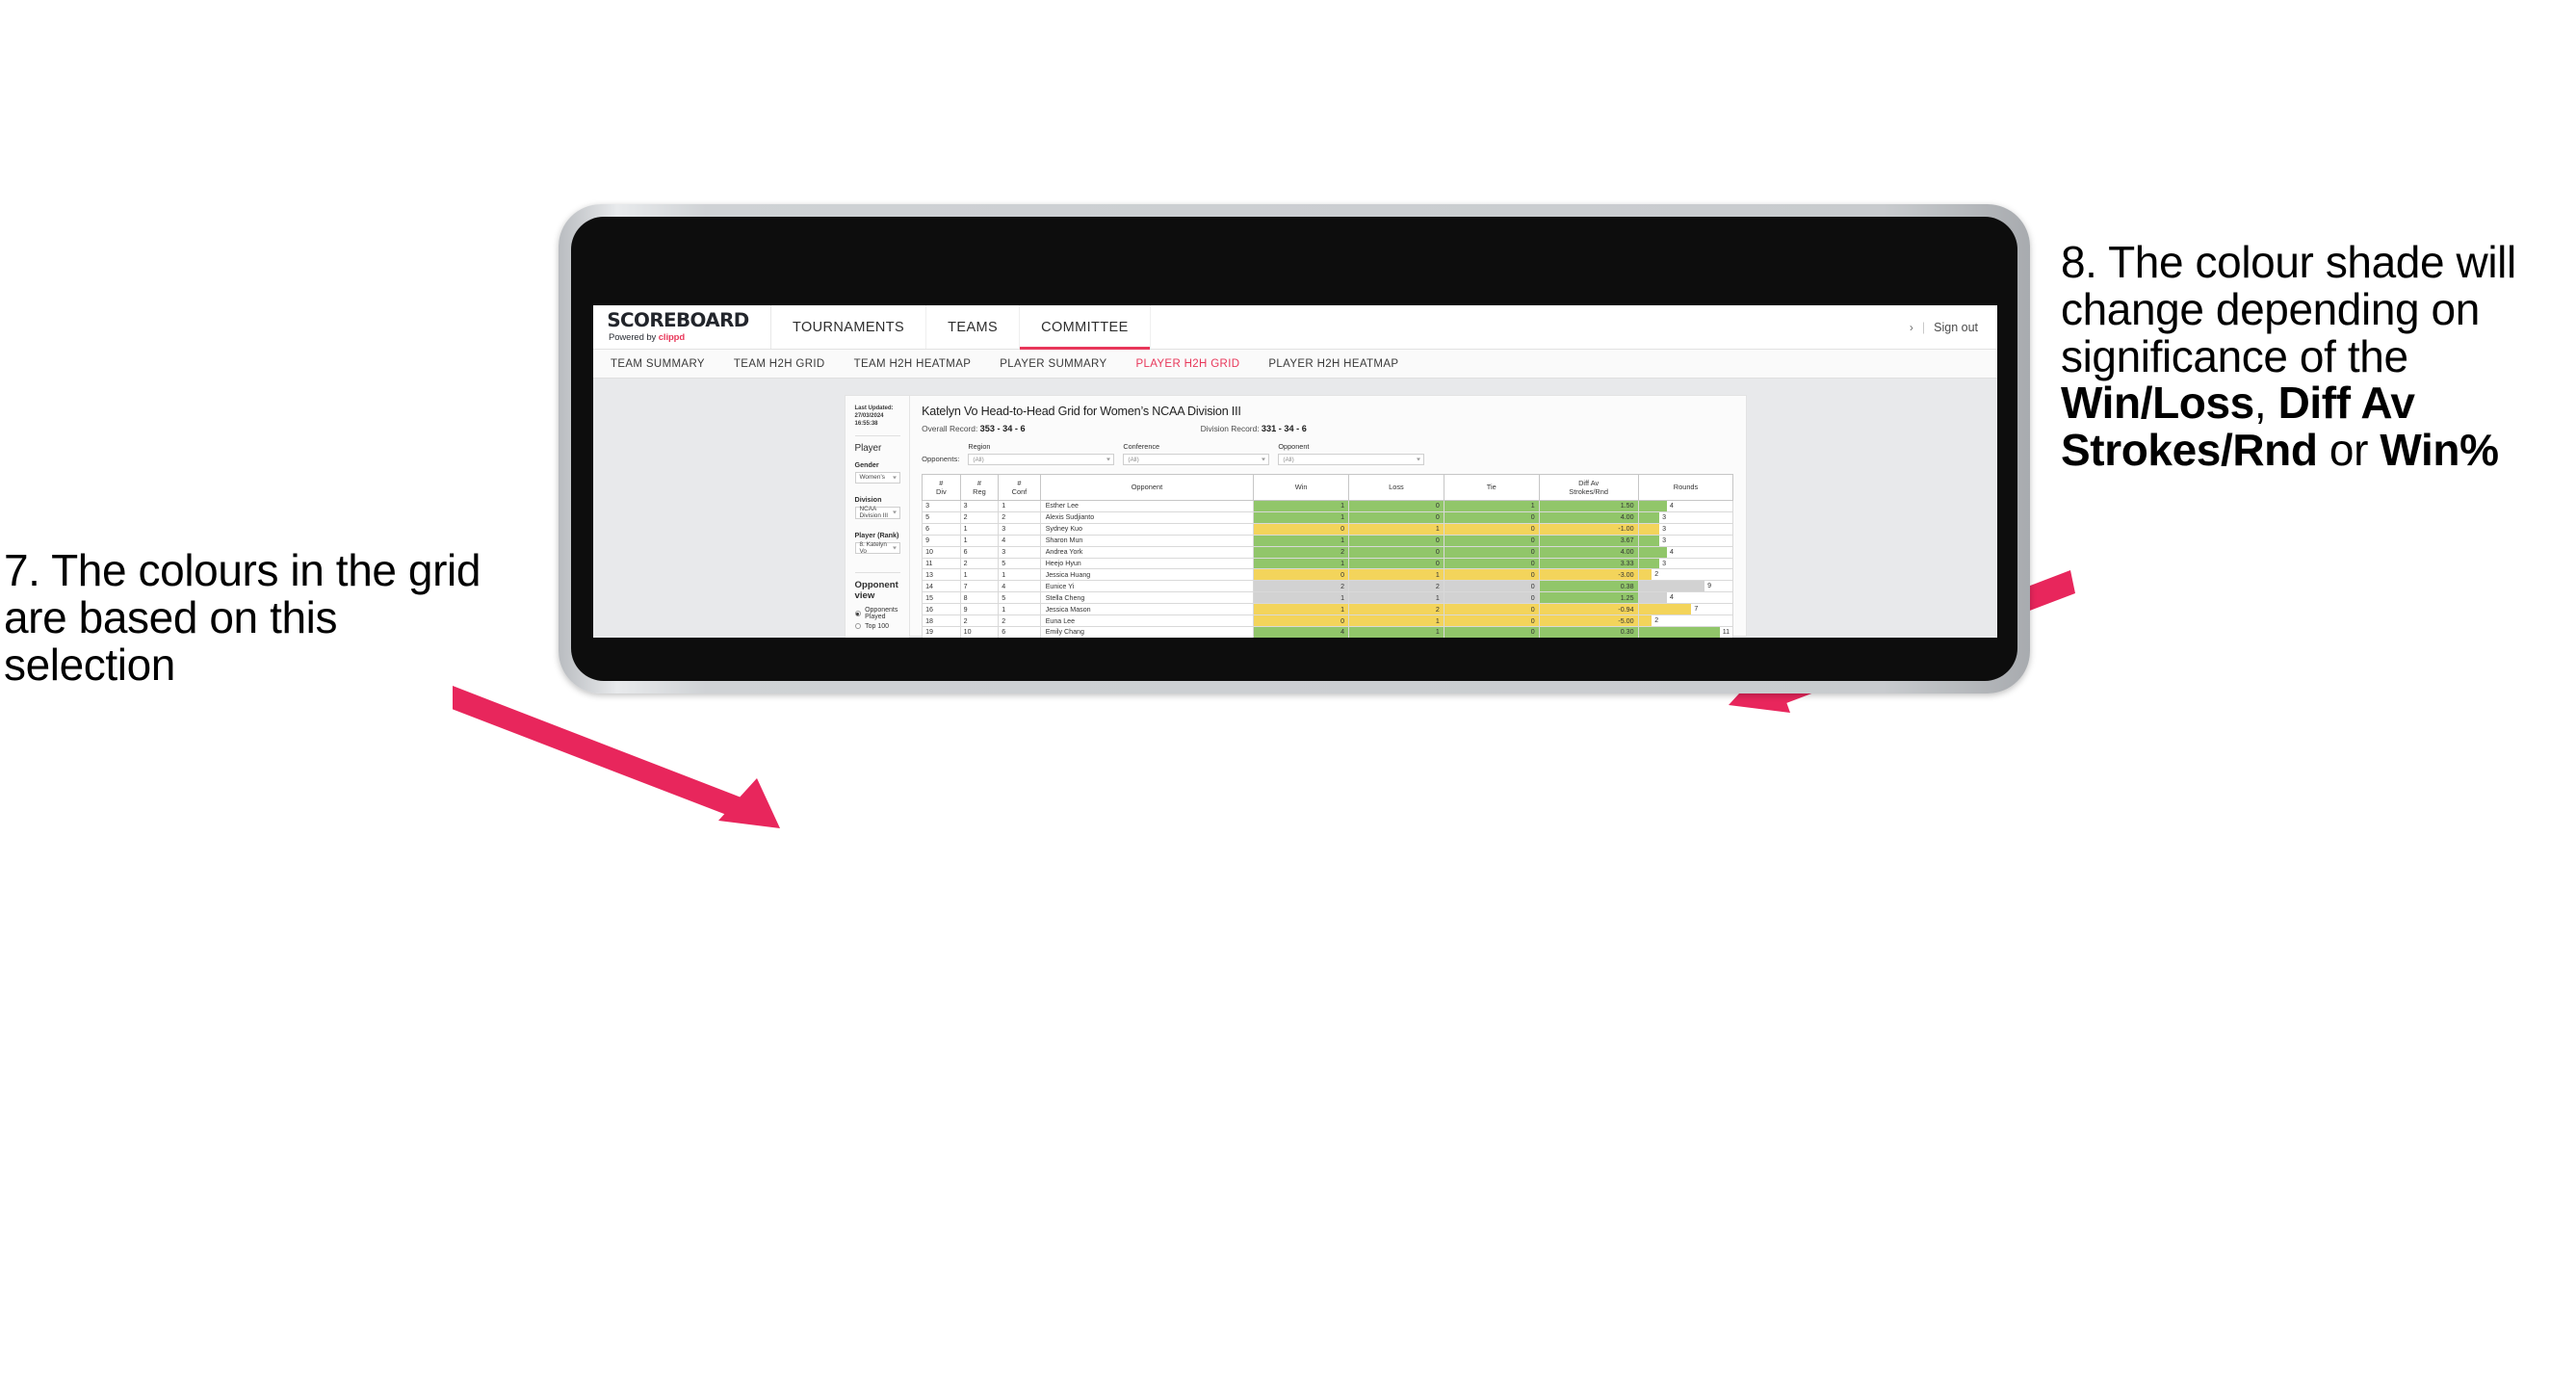  I want to click on cell-loss: 0, so click(1396, 552).